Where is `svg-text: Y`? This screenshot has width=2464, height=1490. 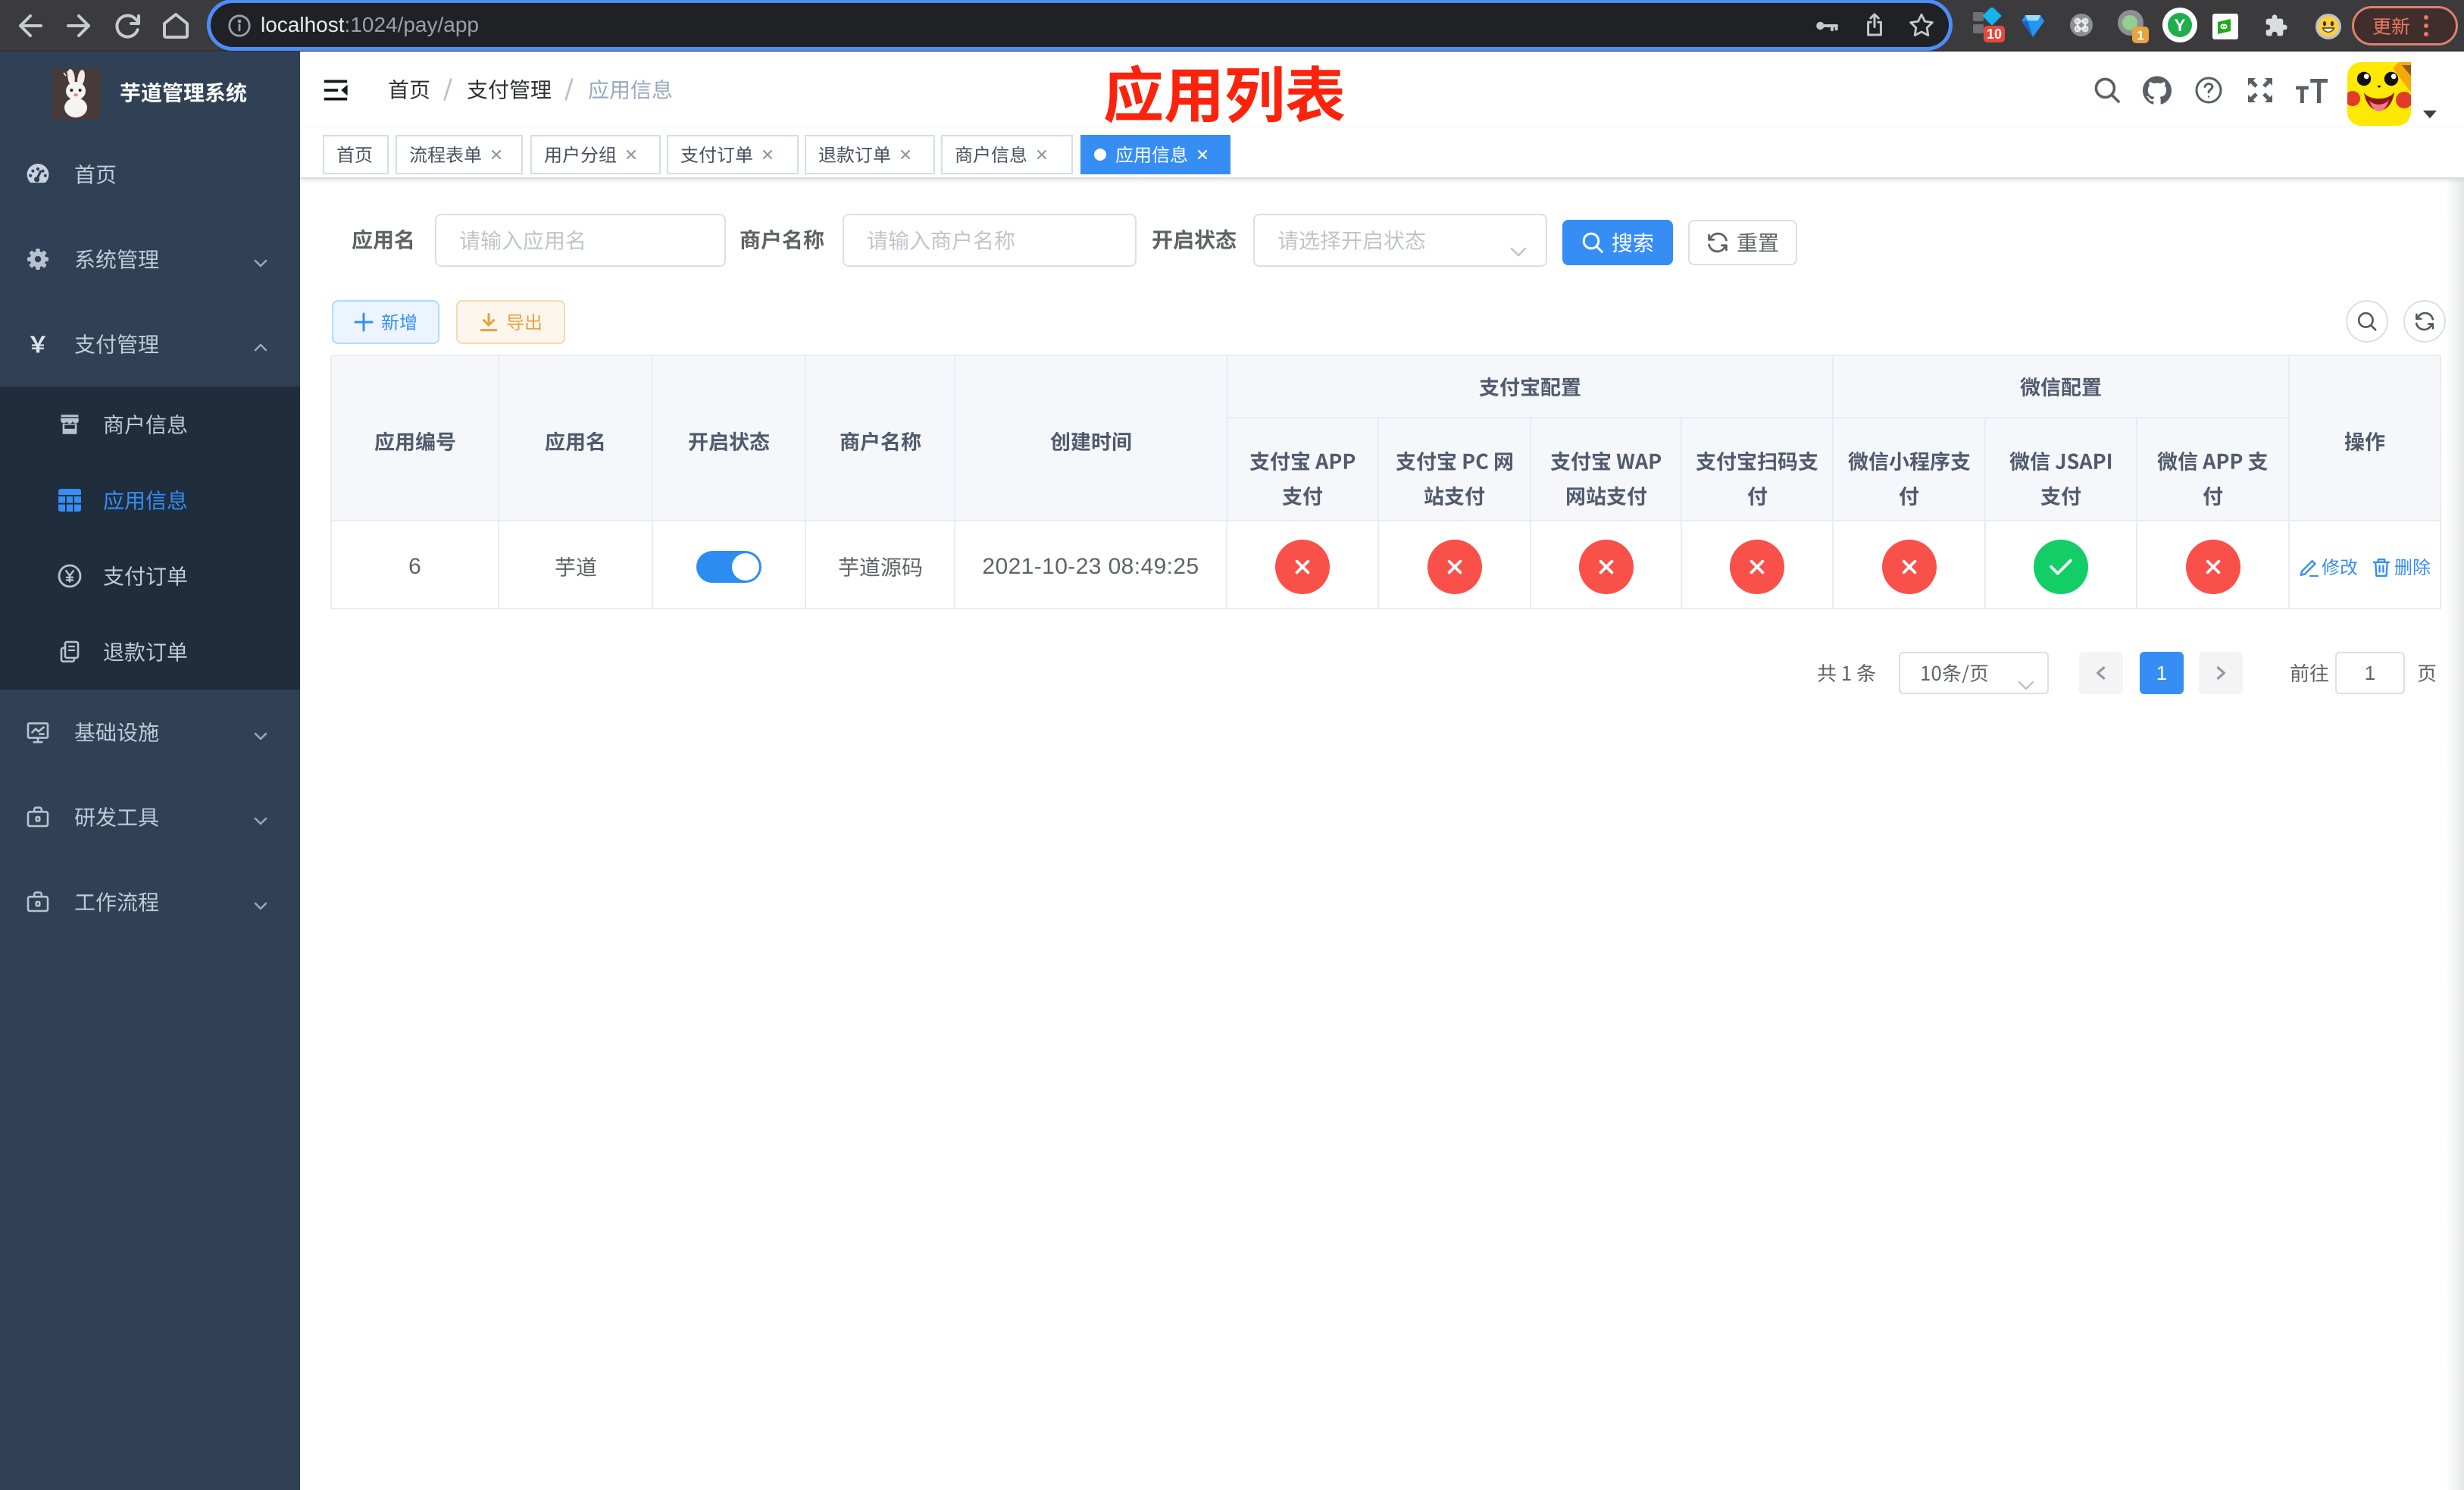
svg-text: Y is located at coordinates (2180, 26).